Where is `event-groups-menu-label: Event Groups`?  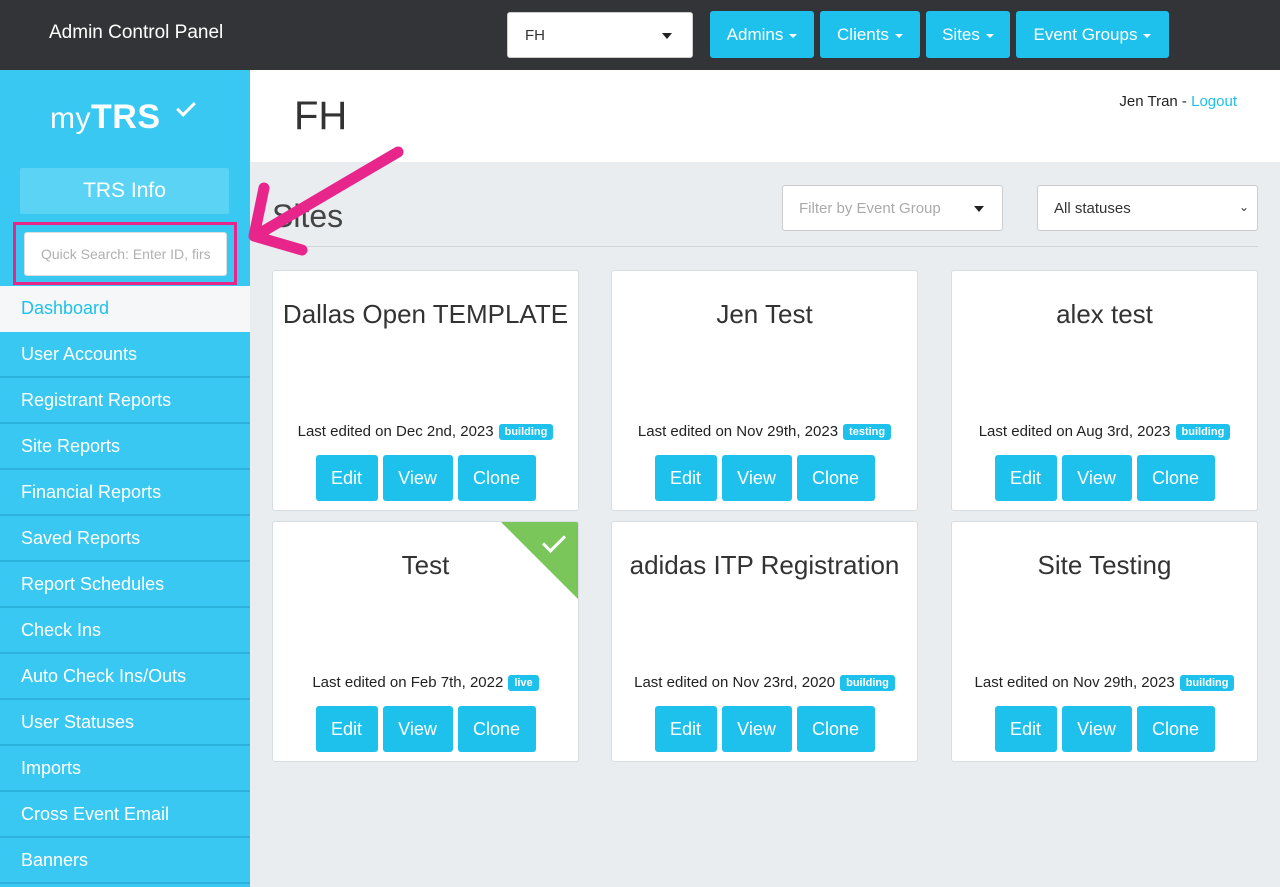
event-groups-menu-label: Event Groups is located at coordinates (1085, 34).